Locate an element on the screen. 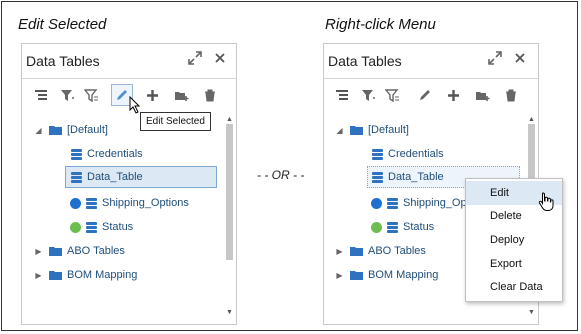  tree-node-shipping-options: Shipping_Options is located at coordinates (129, 203).